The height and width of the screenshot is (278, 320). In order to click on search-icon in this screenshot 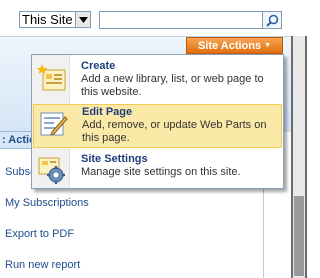, I will do `click(271, 20)`.